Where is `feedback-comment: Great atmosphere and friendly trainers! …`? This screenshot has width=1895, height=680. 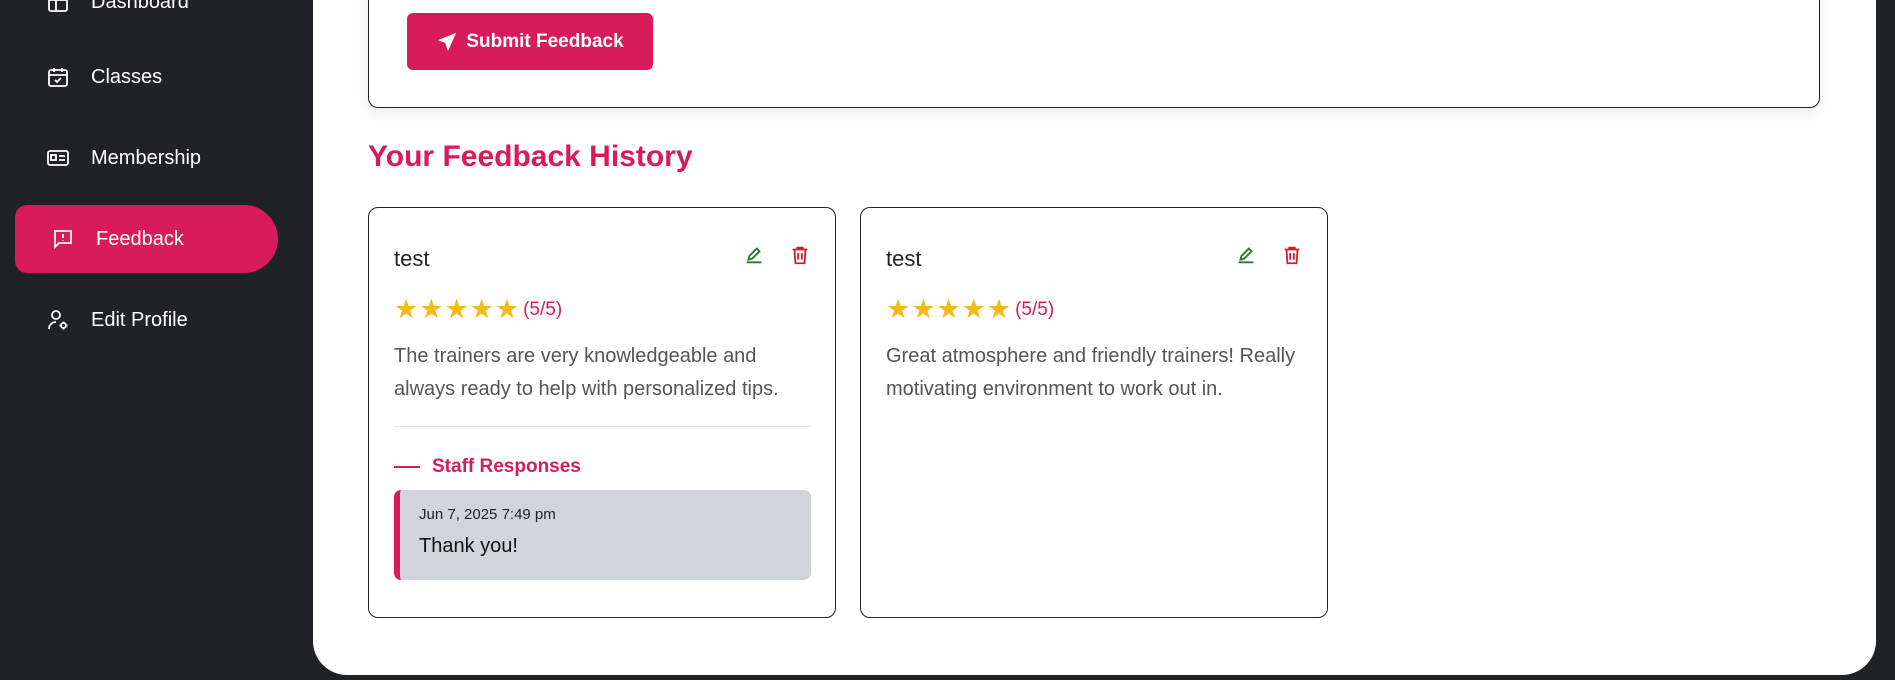
feedback-comment: Great atmosphere and friendly trainers! … is located at coordinates (1091, 372).